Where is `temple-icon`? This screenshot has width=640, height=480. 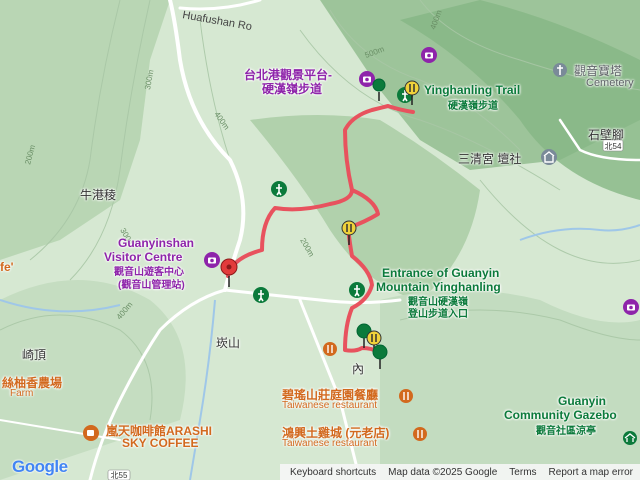
temple-icon is located at coordinates (549, 159).